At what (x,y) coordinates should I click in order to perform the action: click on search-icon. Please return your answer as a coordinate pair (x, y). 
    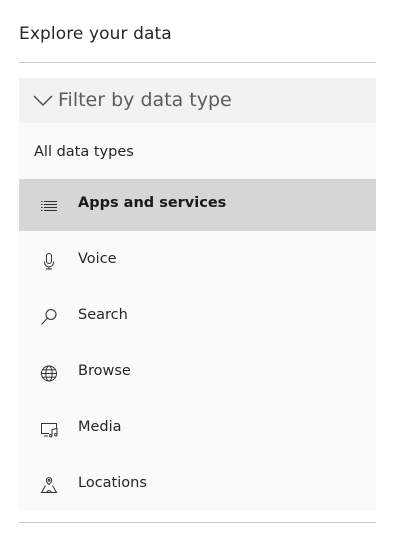
    Looking at the image, I should click on (49, 316).